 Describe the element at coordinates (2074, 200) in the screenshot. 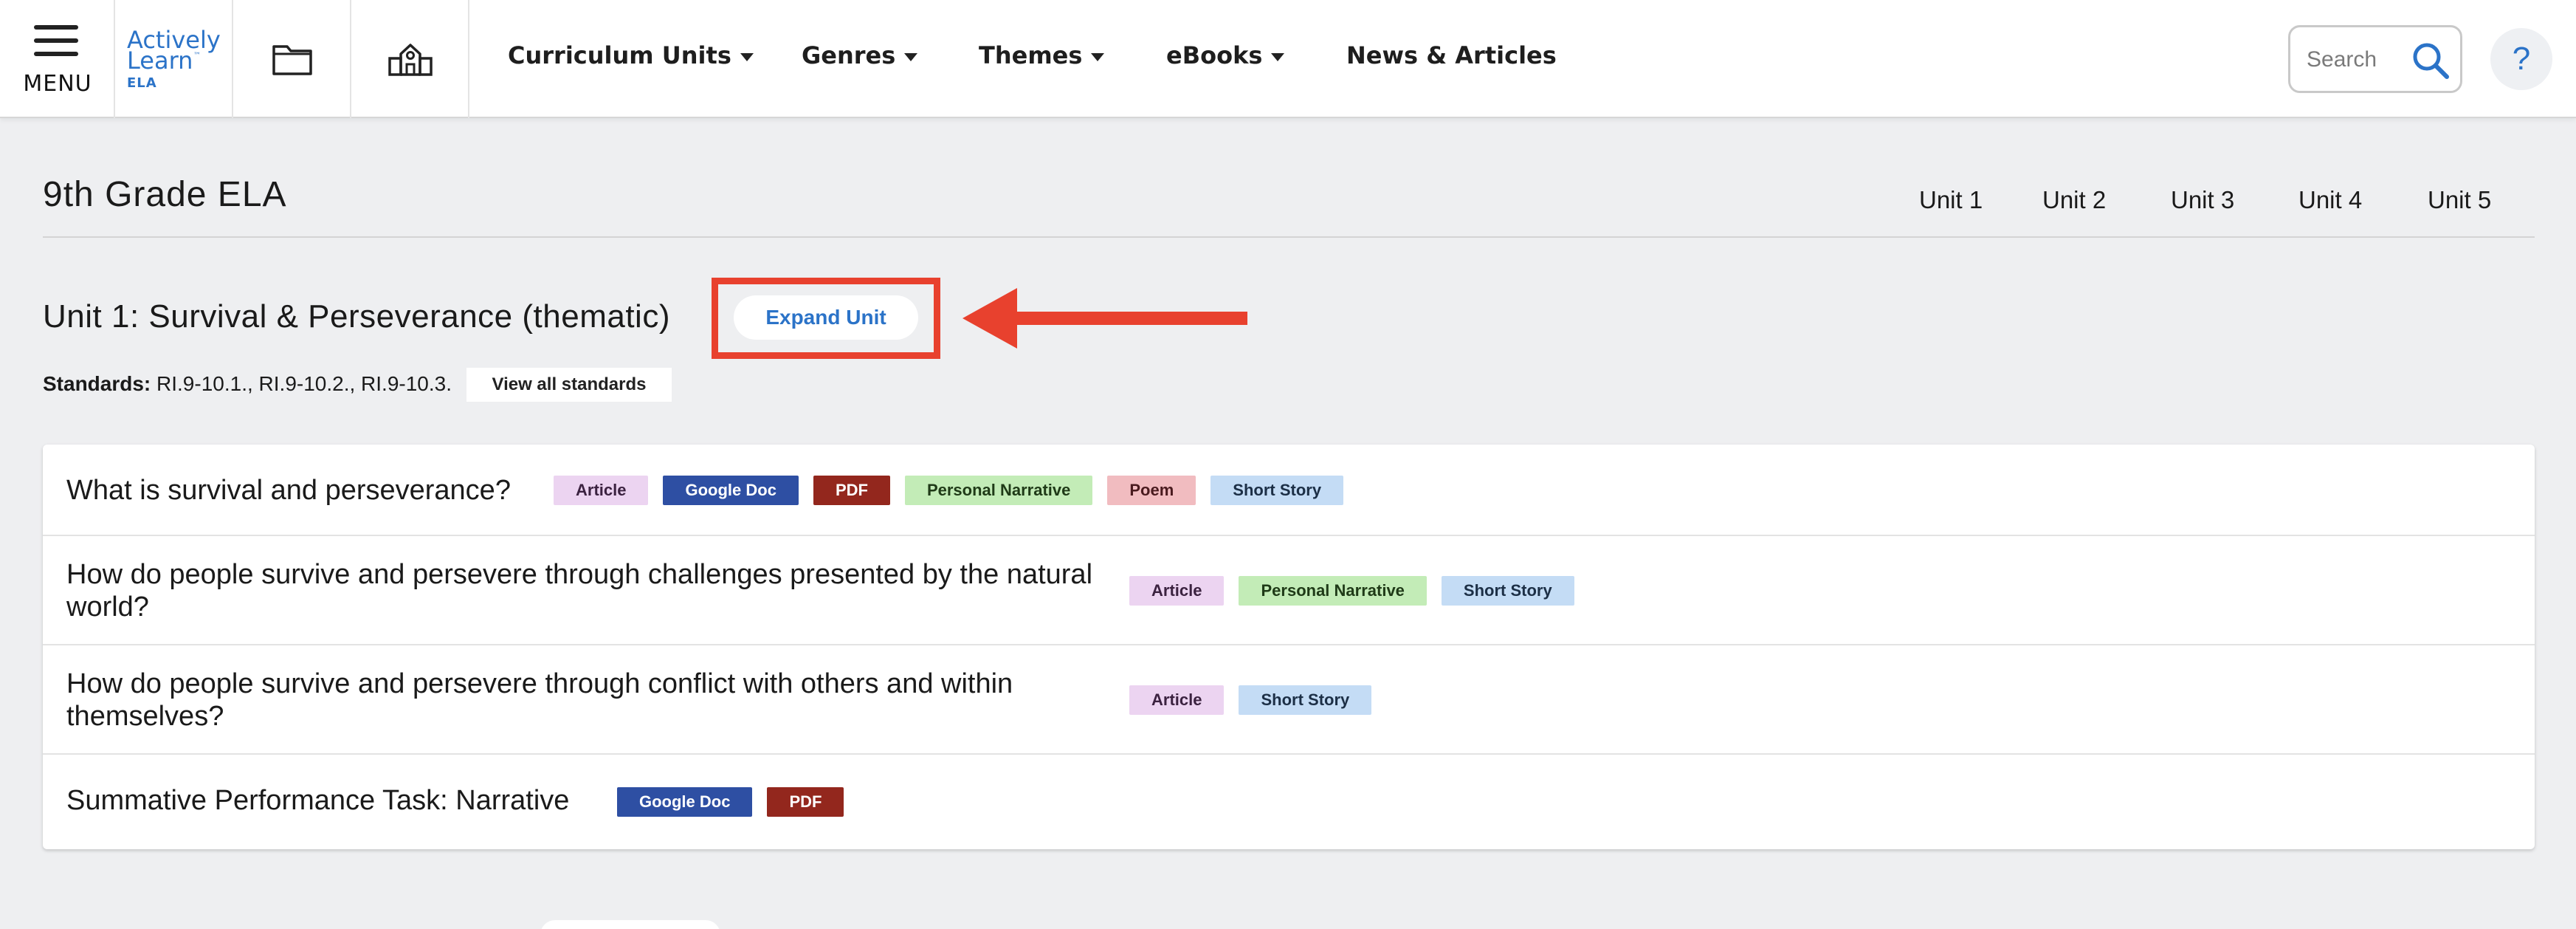

I see `tab-unit-2: Unit 2` at that location.